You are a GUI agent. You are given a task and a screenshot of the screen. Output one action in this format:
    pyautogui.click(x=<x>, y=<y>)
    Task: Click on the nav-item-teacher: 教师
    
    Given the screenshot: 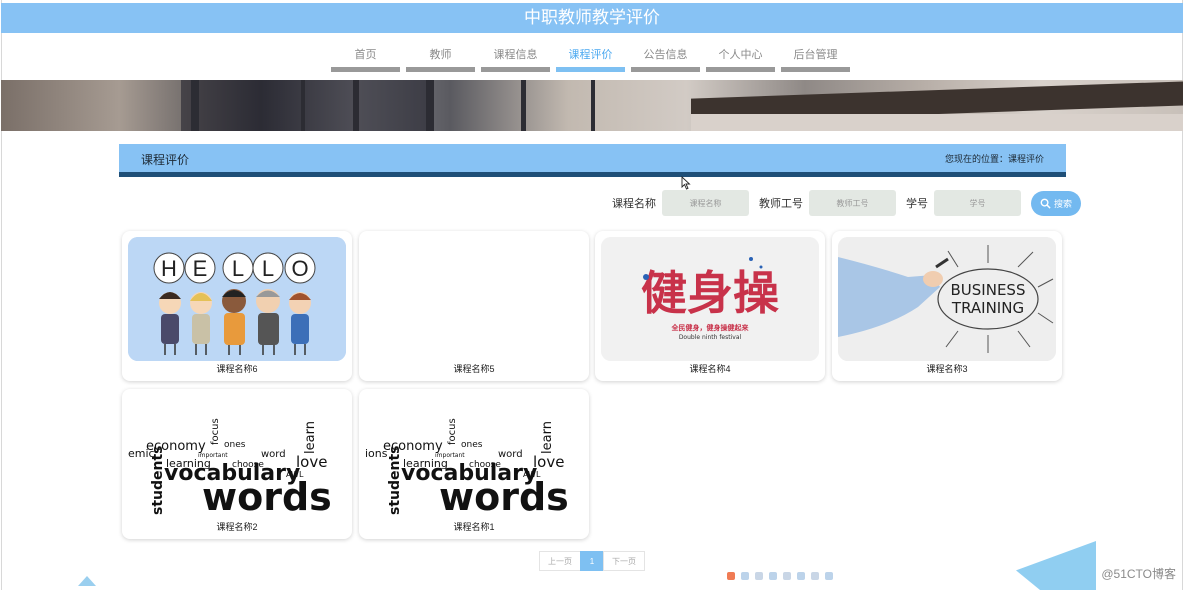 What is the action you would take?
    pyautogui.click(x=440, y=58)
    